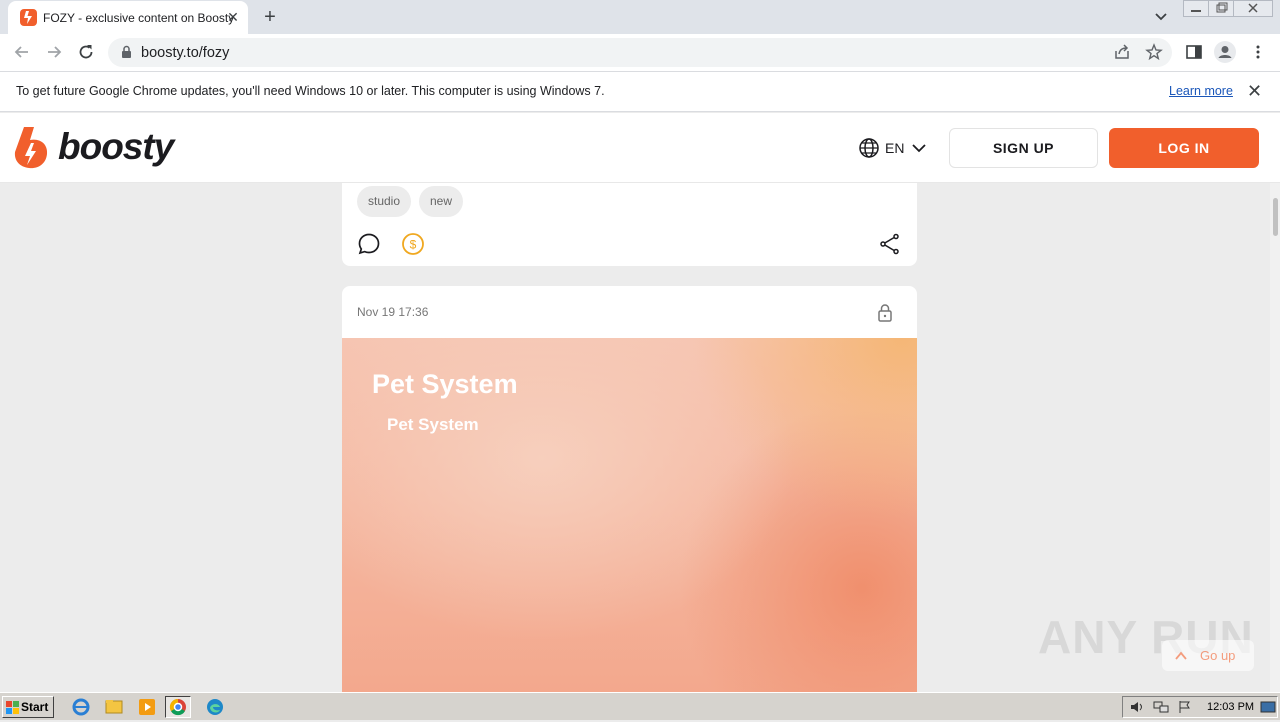 The width and height of the screenshot is (1280, 722). I want to click on cover-subtitle: Pet System, so click(433, 424).